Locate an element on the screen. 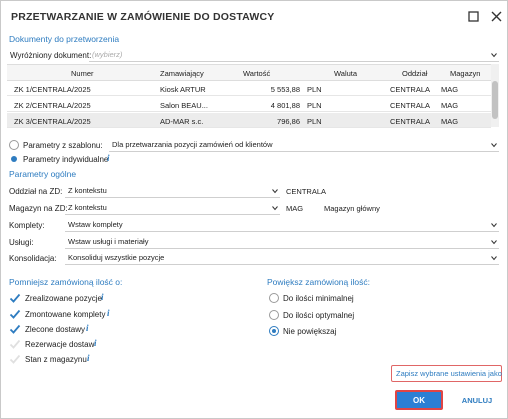 This screenshot has width=508, height=419. general-section-title: Parametry ogólne is located at coordinates (43, 174).